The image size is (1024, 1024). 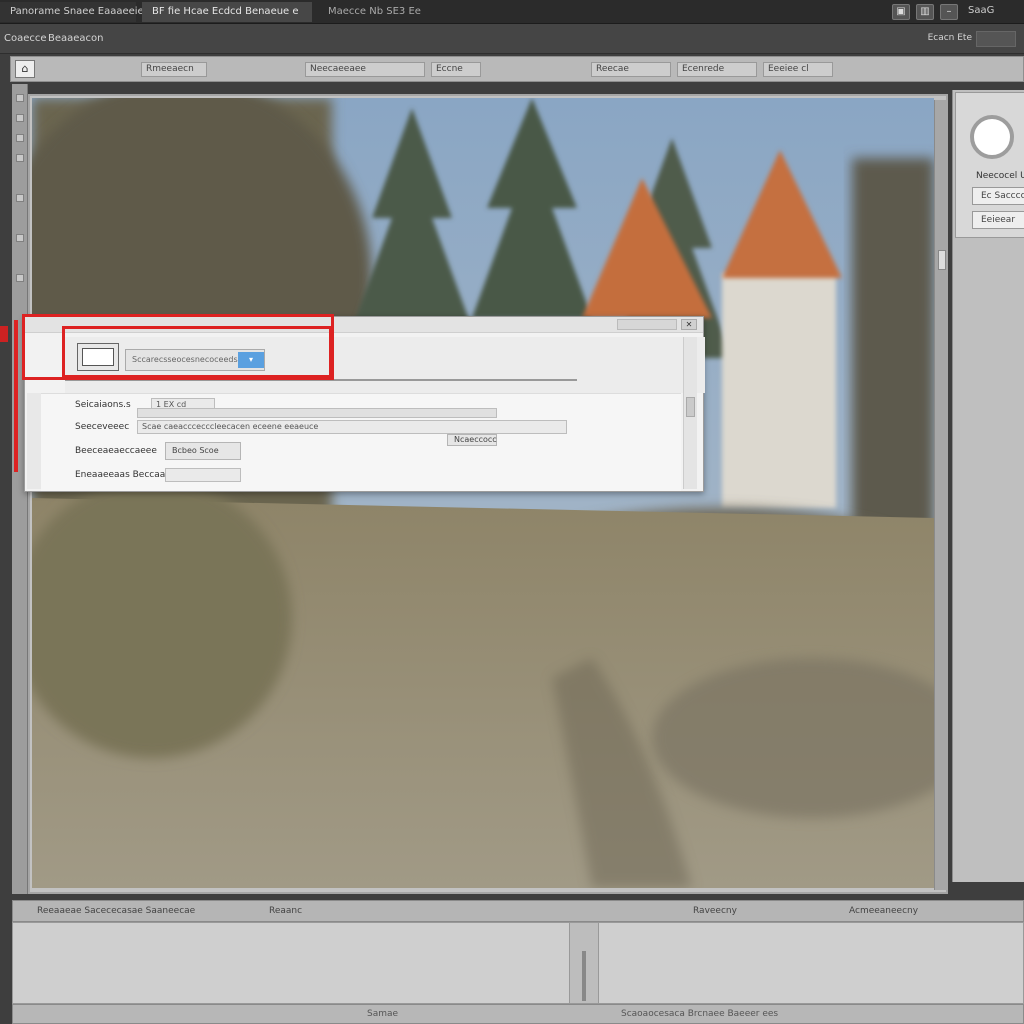 I want to click on menu-item-edit: Beaaeacon, so click(x=76, y=38).